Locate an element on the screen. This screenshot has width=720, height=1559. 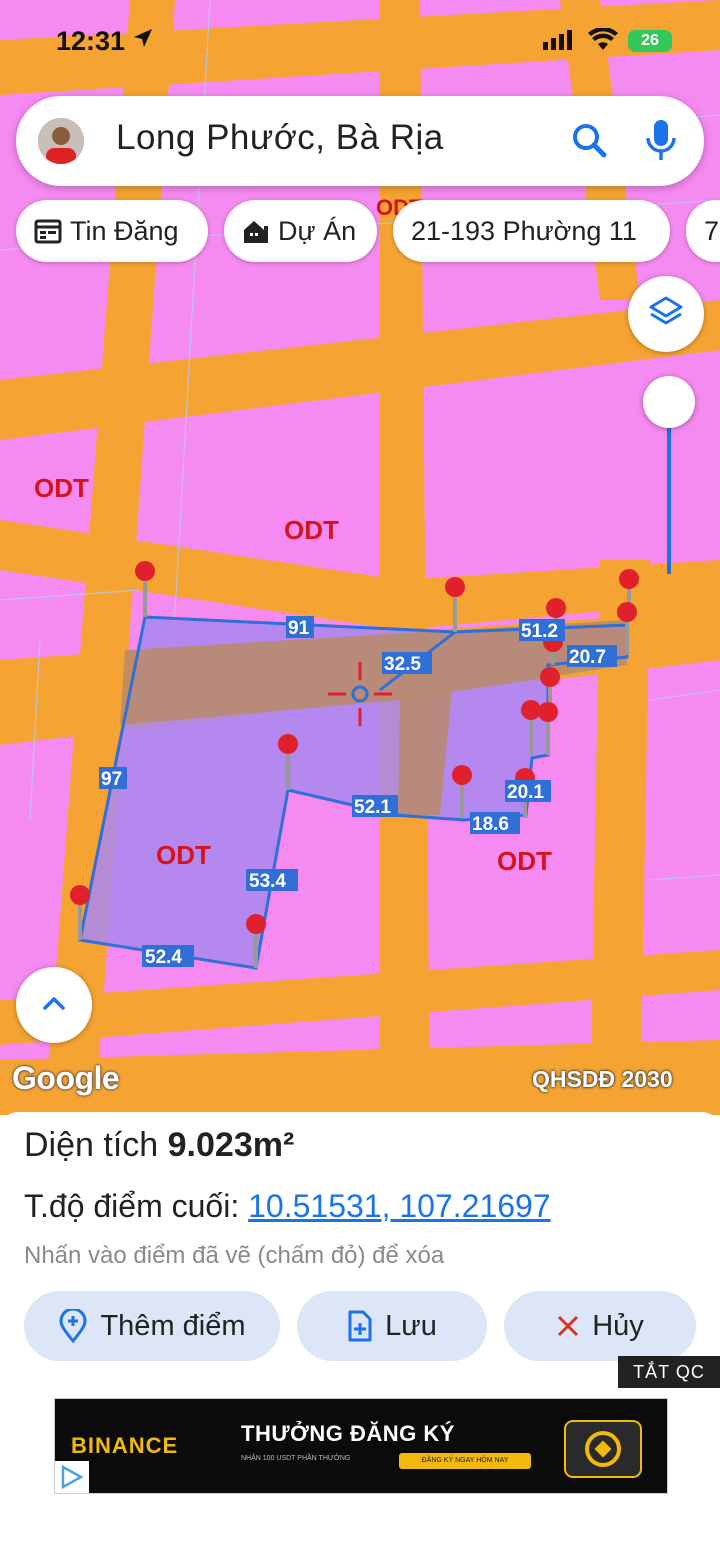
add-point-label: Thêm điểm is located at coordinates (173, 1325).